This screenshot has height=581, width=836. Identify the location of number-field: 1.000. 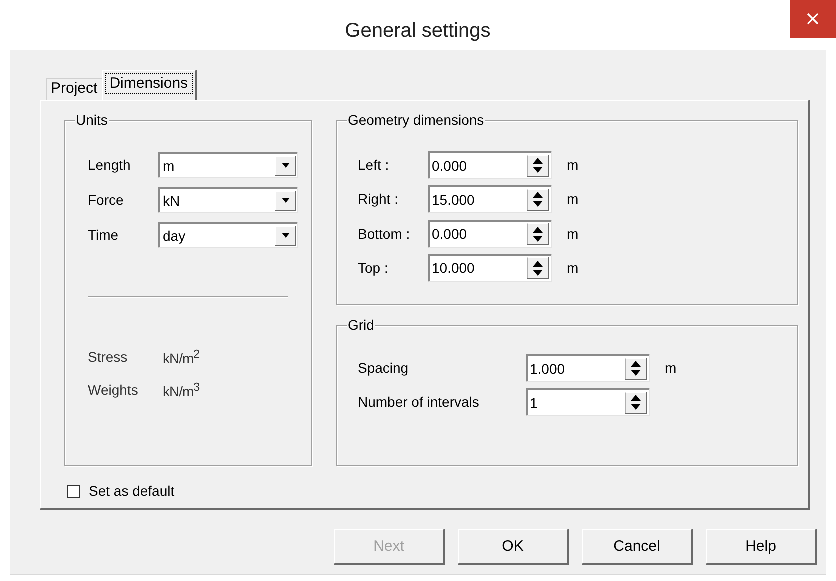
(588, 368).